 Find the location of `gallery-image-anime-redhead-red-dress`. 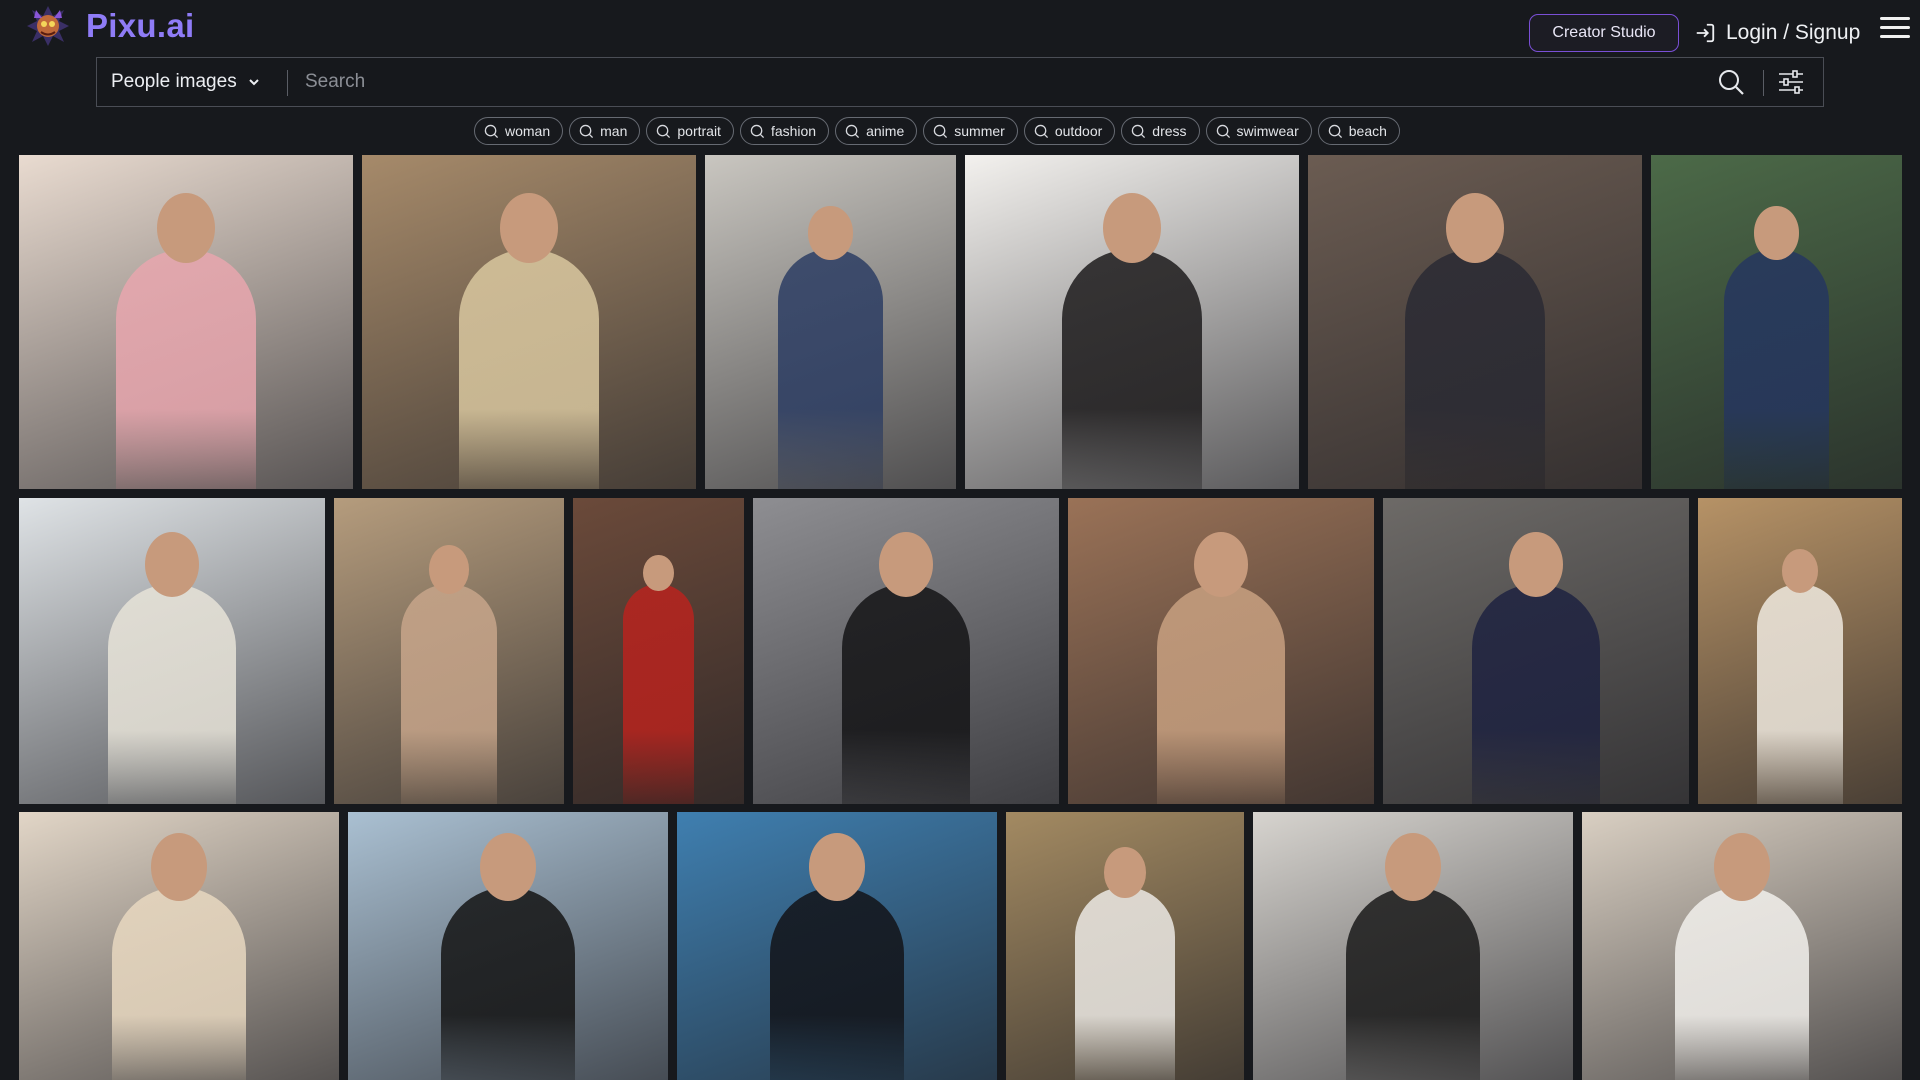

gallery-image-anime-redhead-red-dress is located at coordinates (658, 651).